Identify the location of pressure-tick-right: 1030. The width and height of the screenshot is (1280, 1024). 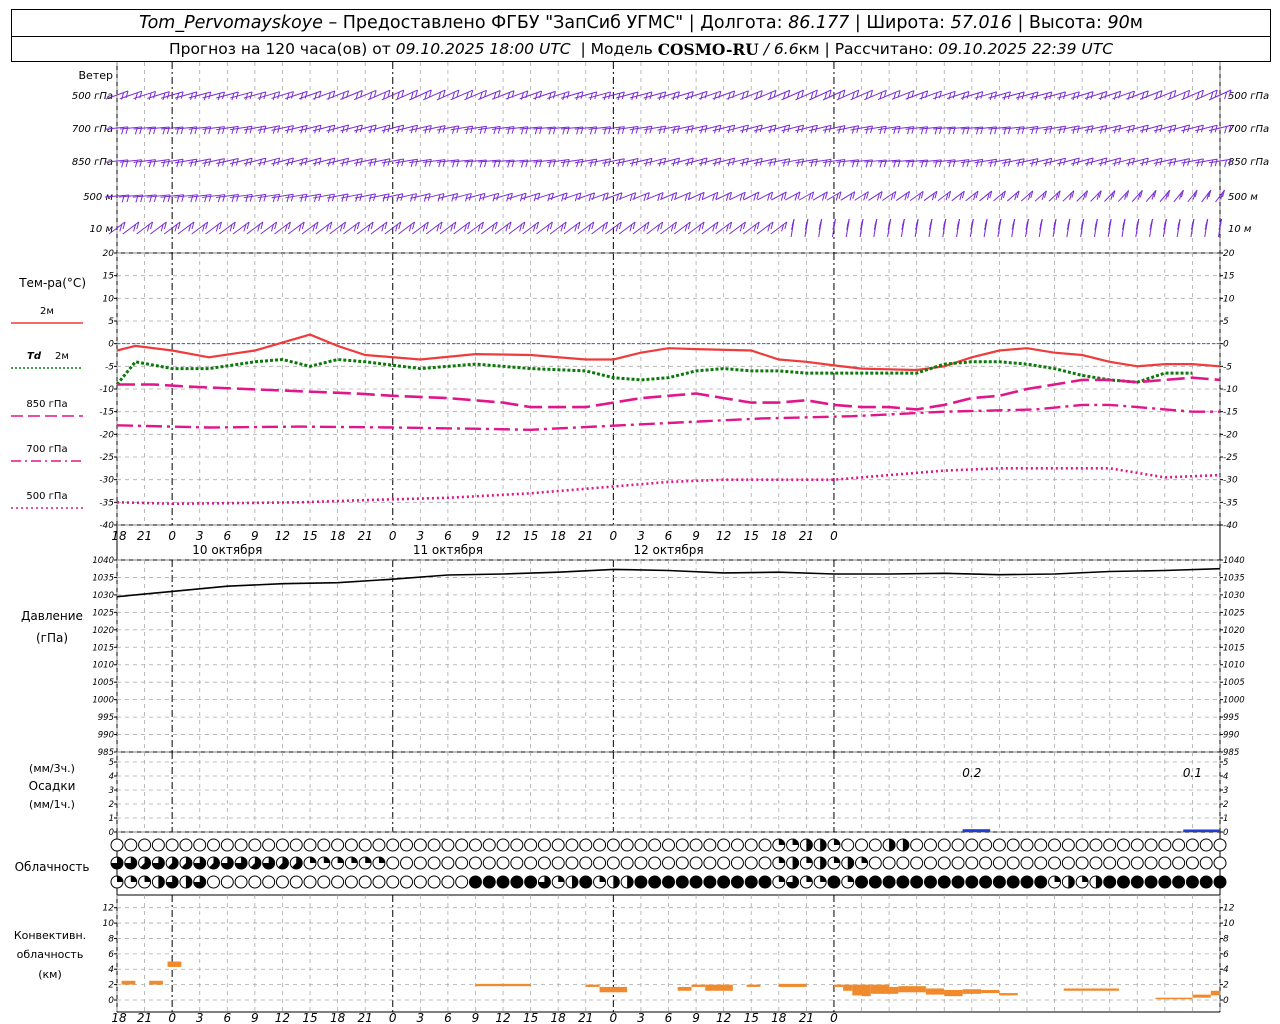
(1234, 596).